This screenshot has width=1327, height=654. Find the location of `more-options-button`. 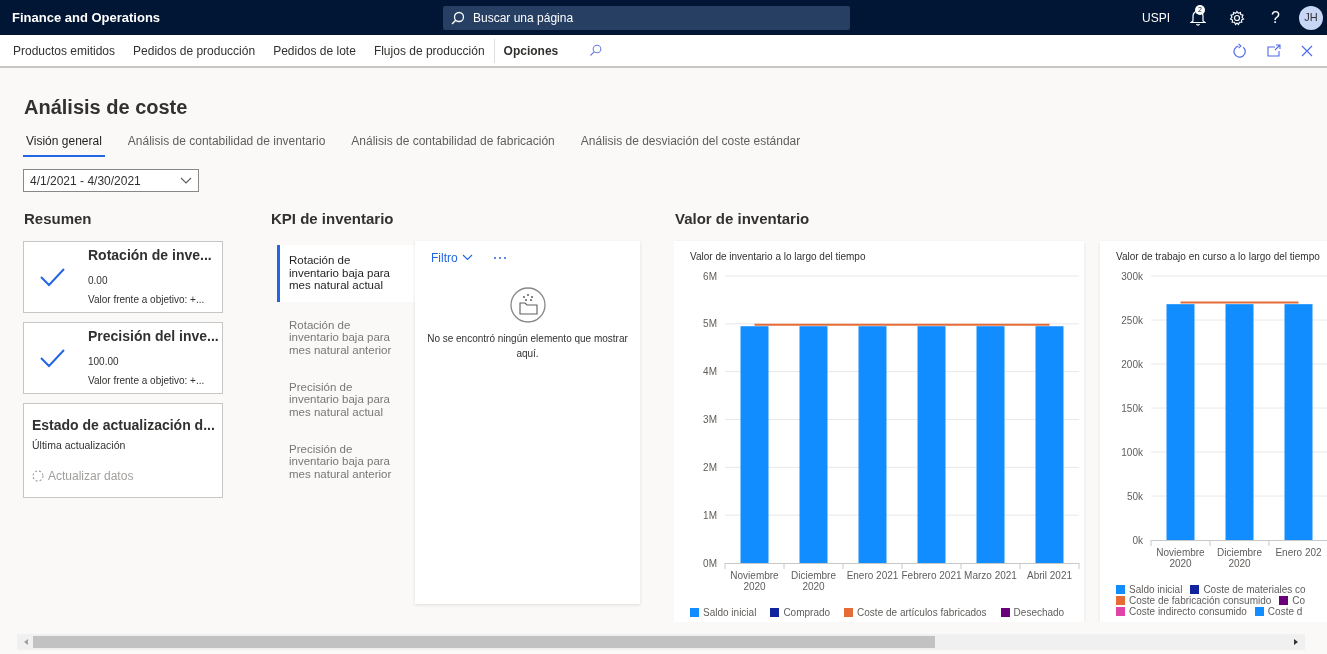

more-options-button is located at coordinates (499, 257).